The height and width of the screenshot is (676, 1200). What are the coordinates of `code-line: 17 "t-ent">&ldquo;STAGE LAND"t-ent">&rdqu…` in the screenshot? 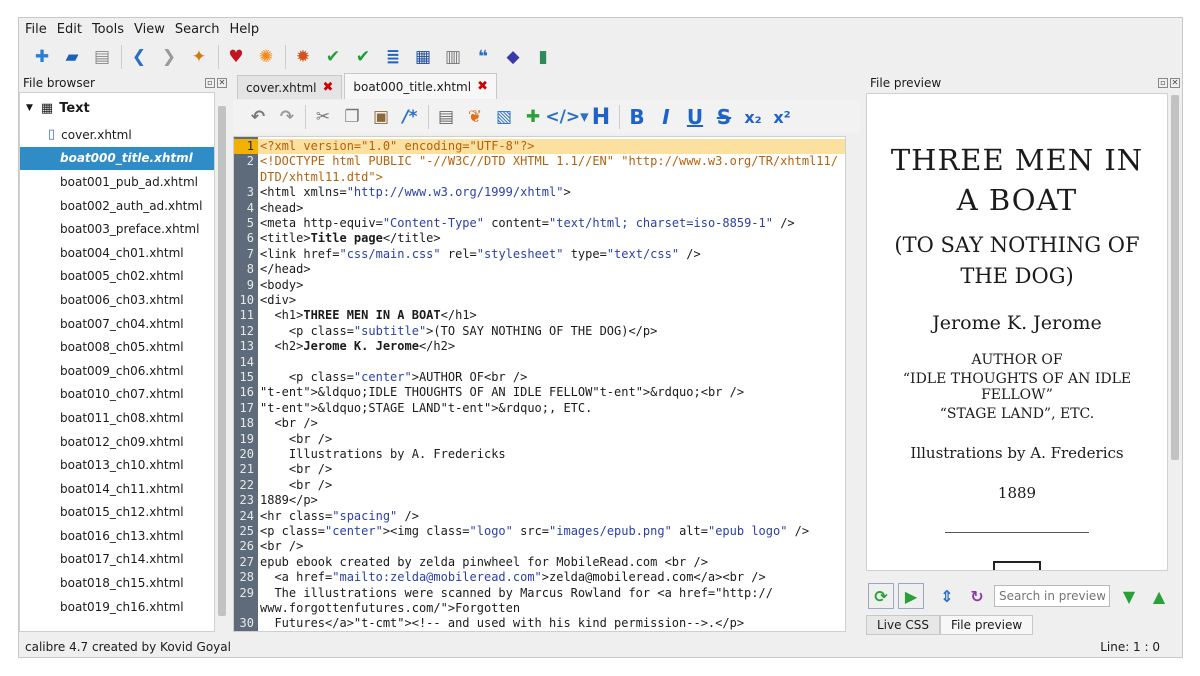 It's located at (539, 408).